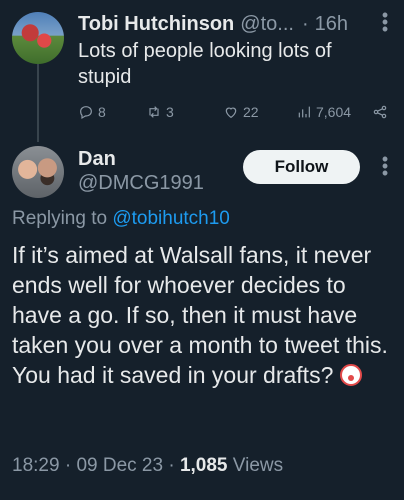 The image size is (404, 500). I want to click on share-button, so click(380, 112).